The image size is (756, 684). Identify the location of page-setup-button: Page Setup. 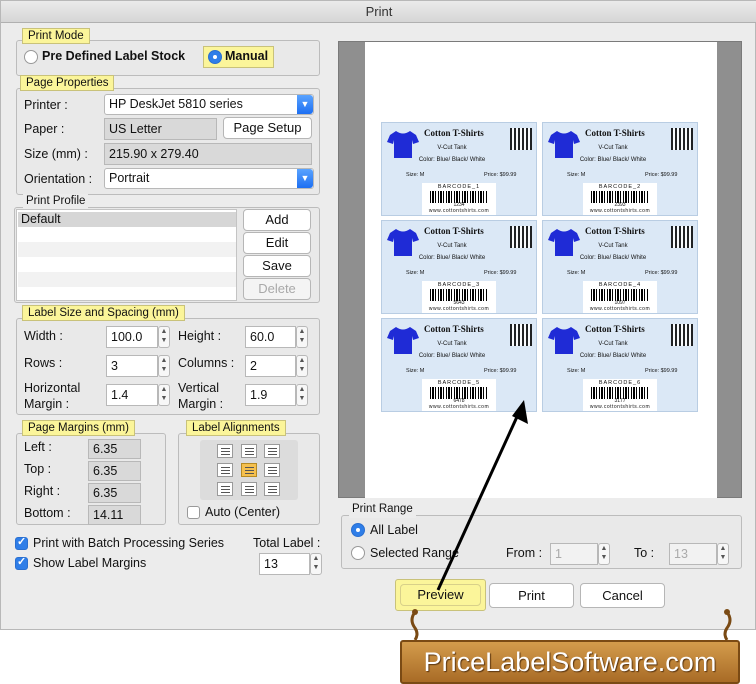
(267, 128).